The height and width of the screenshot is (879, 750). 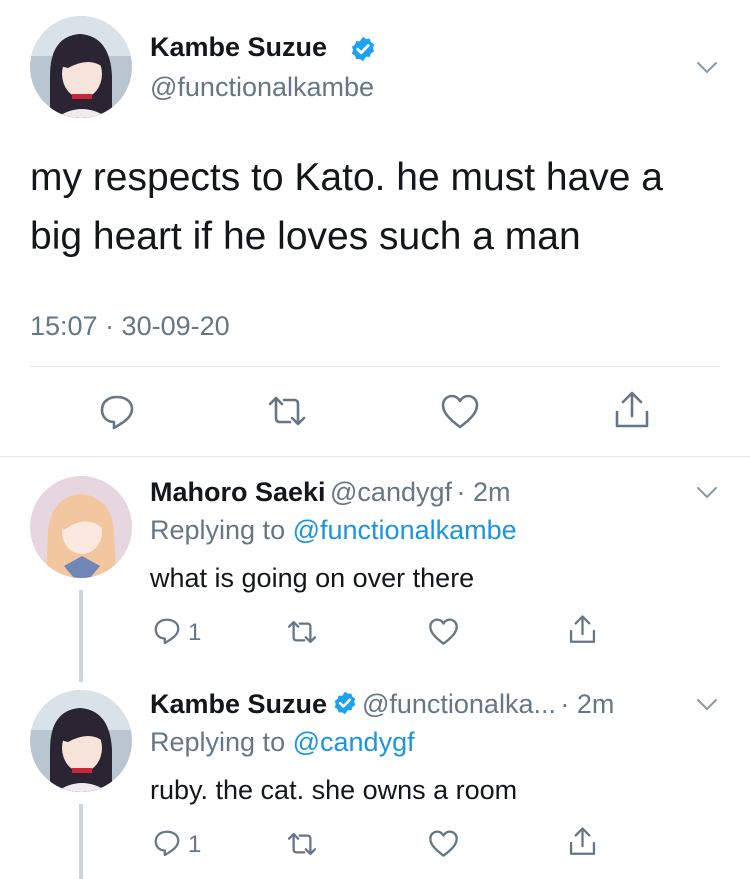 What do you see at coordinates (483, 492) in the screenshot?
I see `reply-1-time: · 2m` at bounding box center [483, 492].